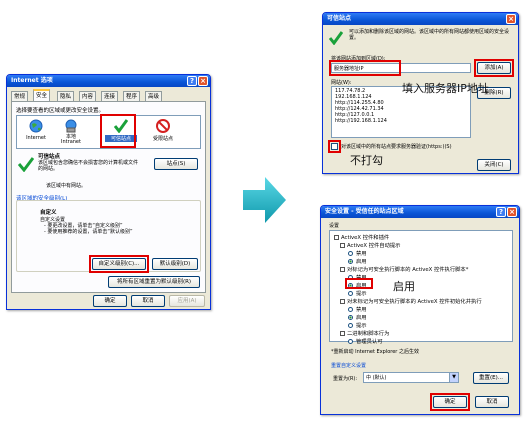  Describe the element at coordinates (359, 283) in the screenshot. I see `enable-option-highlight` at that location.